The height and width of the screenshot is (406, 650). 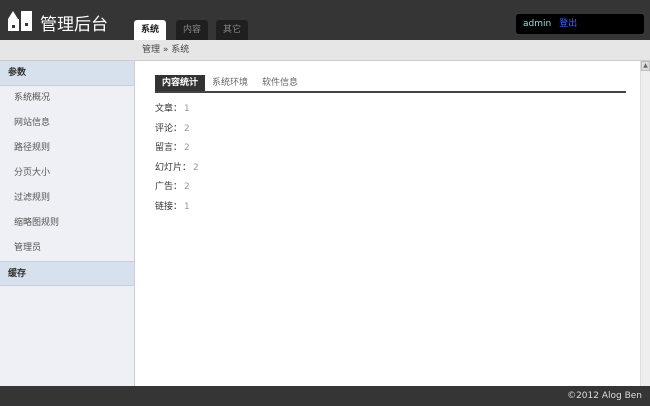 I want to click on sidebar-item-thumbnail-rules: 缩略图规则, so click(x=67, y=223).